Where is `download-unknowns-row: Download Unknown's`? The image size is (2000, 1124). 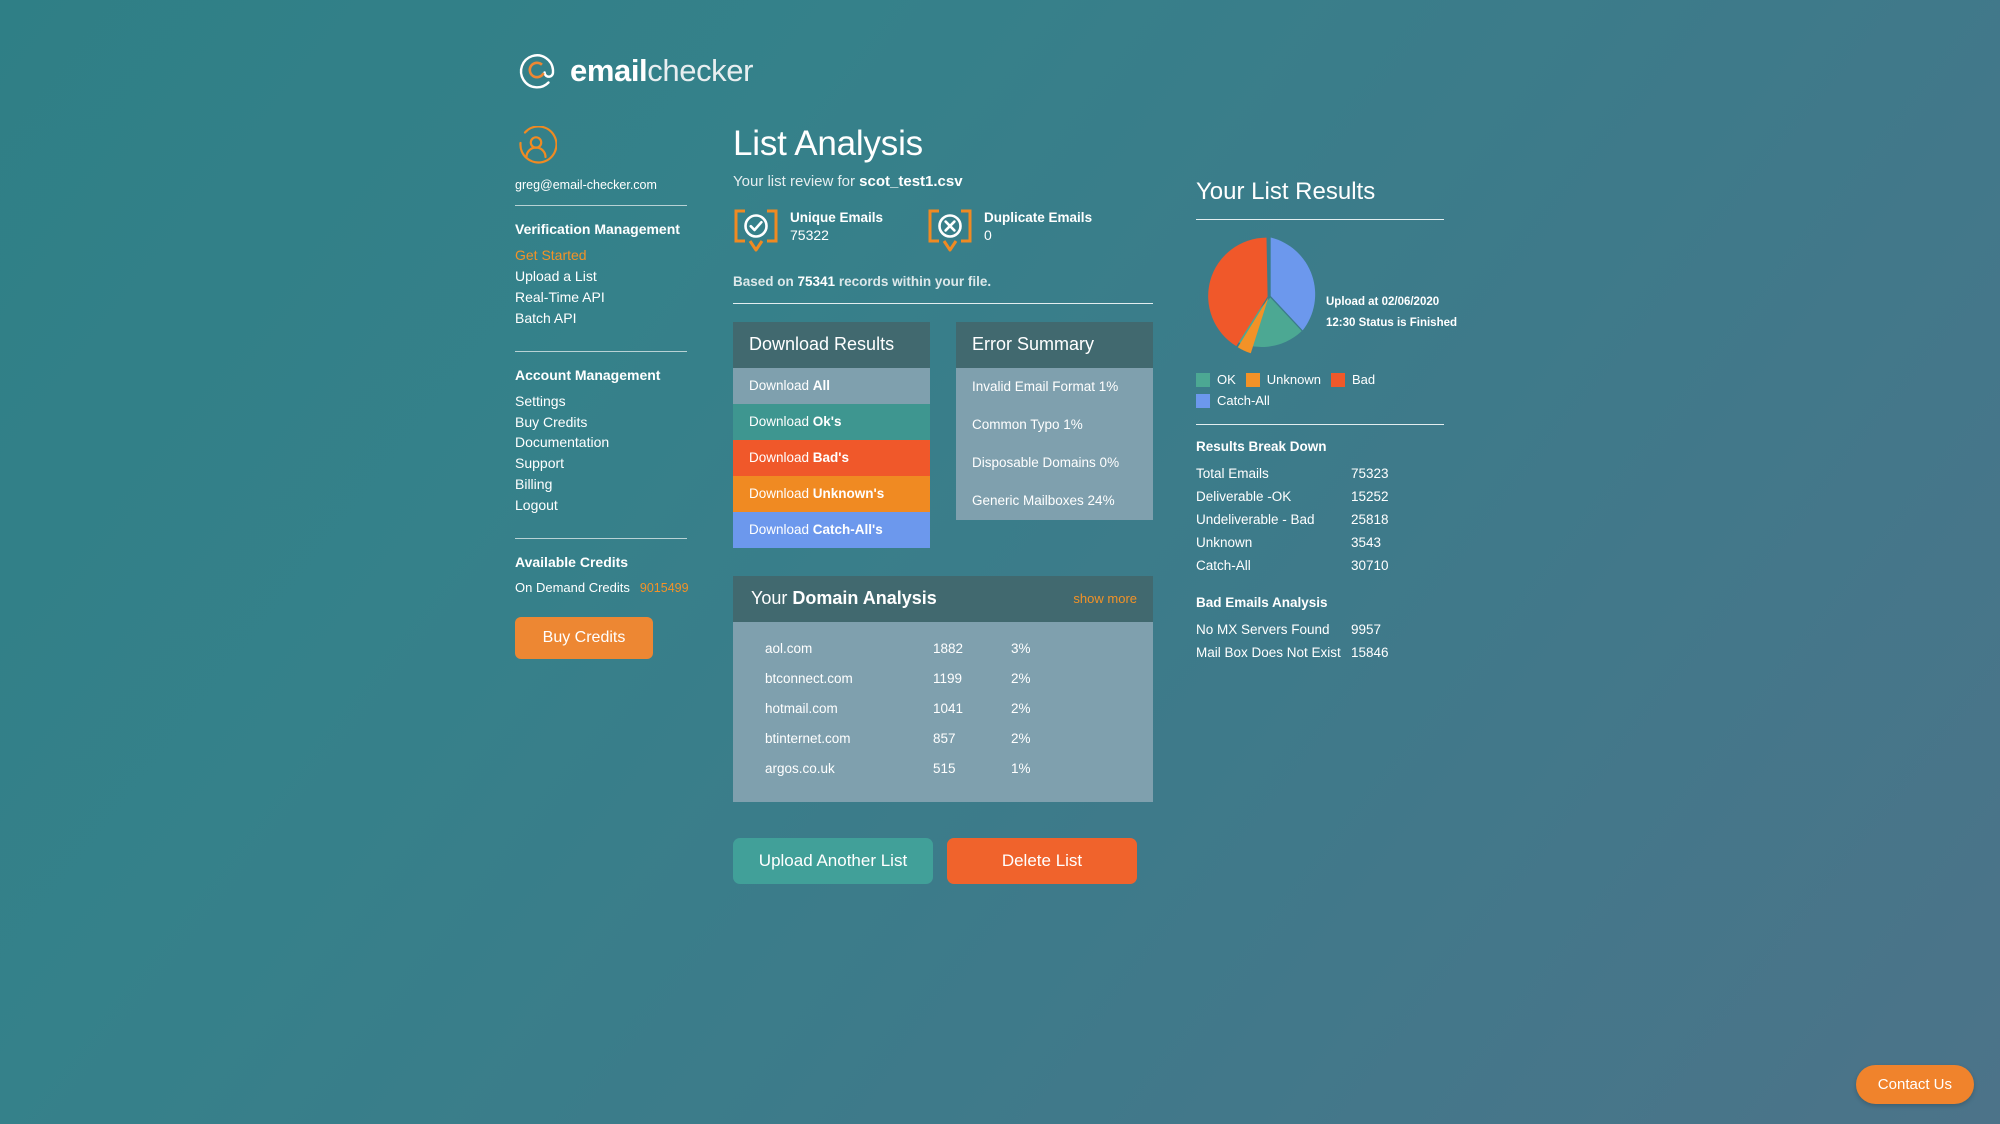
download-unknowns-row: Download Unknown's is located at coordinates (831, 493).